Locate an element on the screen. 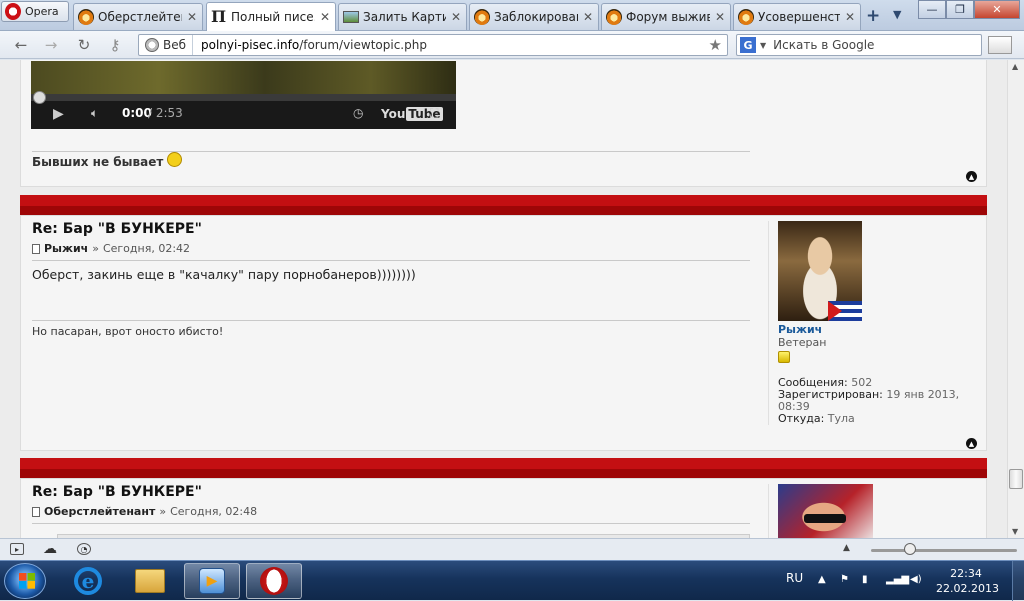 The height and width of the screenshot is (601, 1024). fullscreen-icon: ⛶ is located at coordinates (434, 113).